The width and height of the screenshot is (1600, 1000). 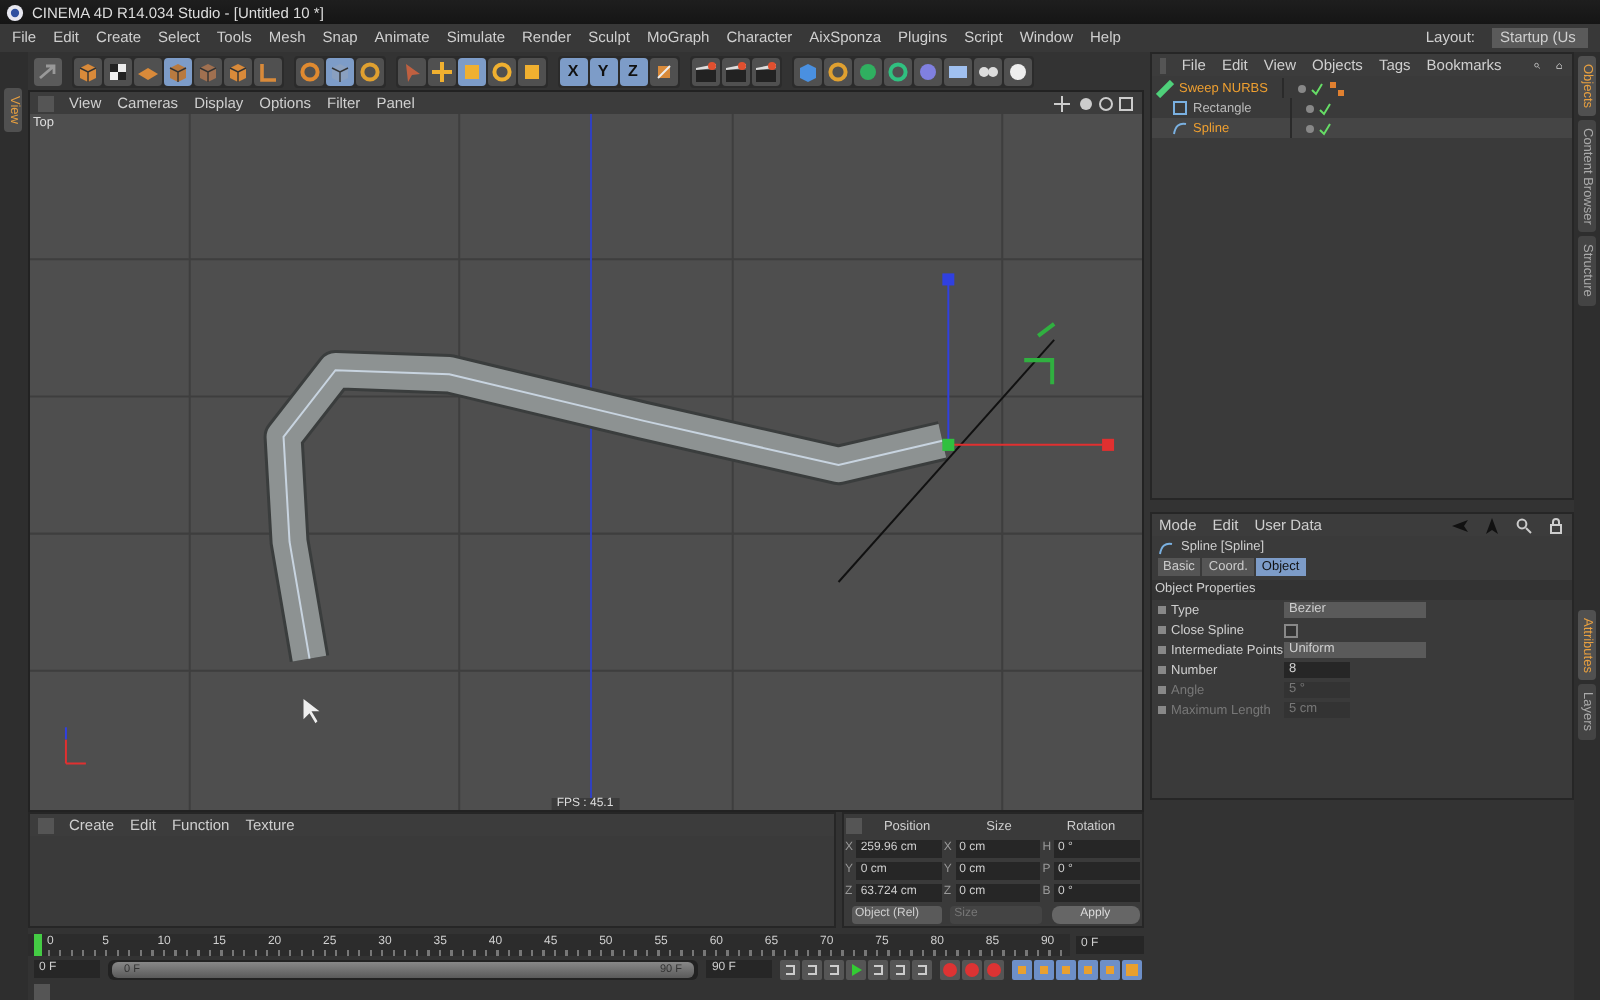 What do you see at coordinates (1164, 88) in the screenshot?
I see `sweep-icon` at bounding box center [1164, 88].